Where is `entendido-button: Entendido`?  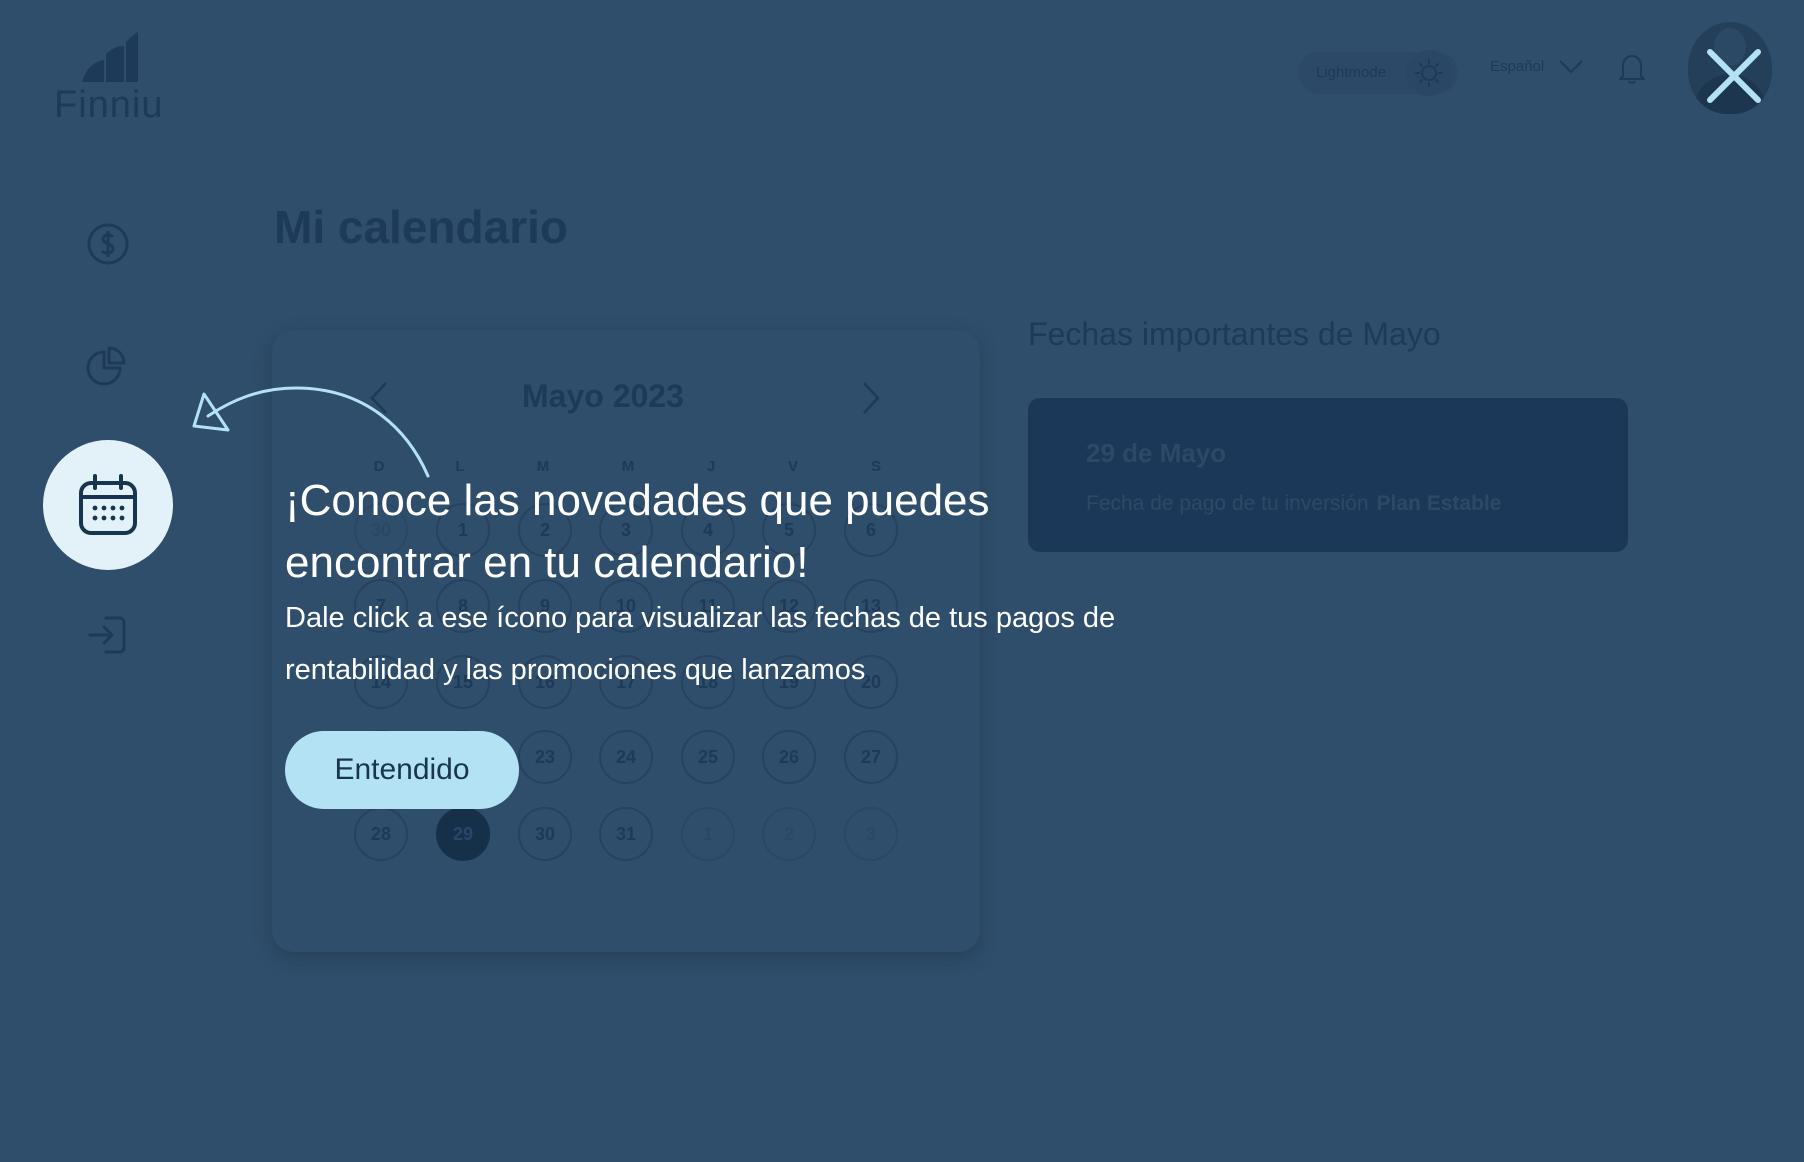 entendido-button: Entendido is located at coordinates (402, 770).